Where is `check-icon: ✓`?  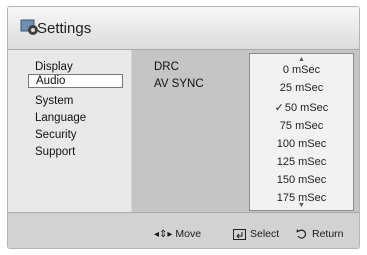 check-icon: ✓ is located at coordinates (279, 108).